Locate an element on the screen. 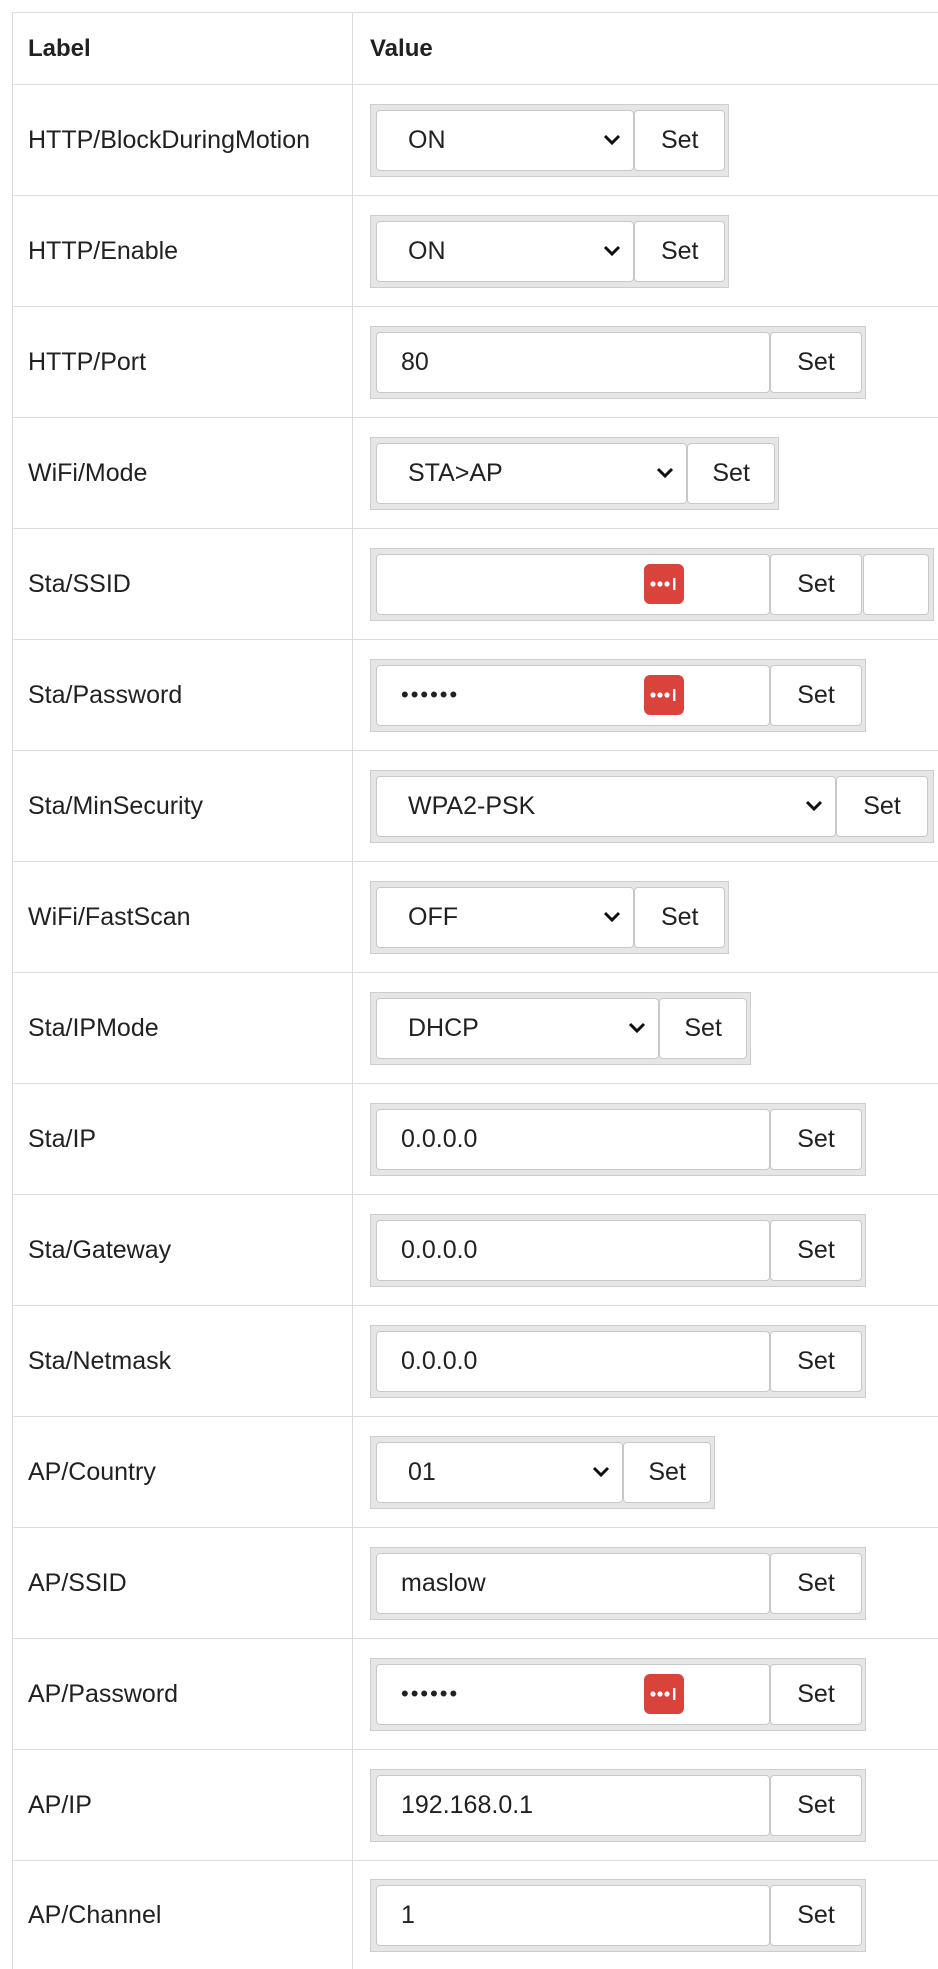 The image size is (938, 1969). setting-label: HTTP/Enable is located at coordinates (183, 251).